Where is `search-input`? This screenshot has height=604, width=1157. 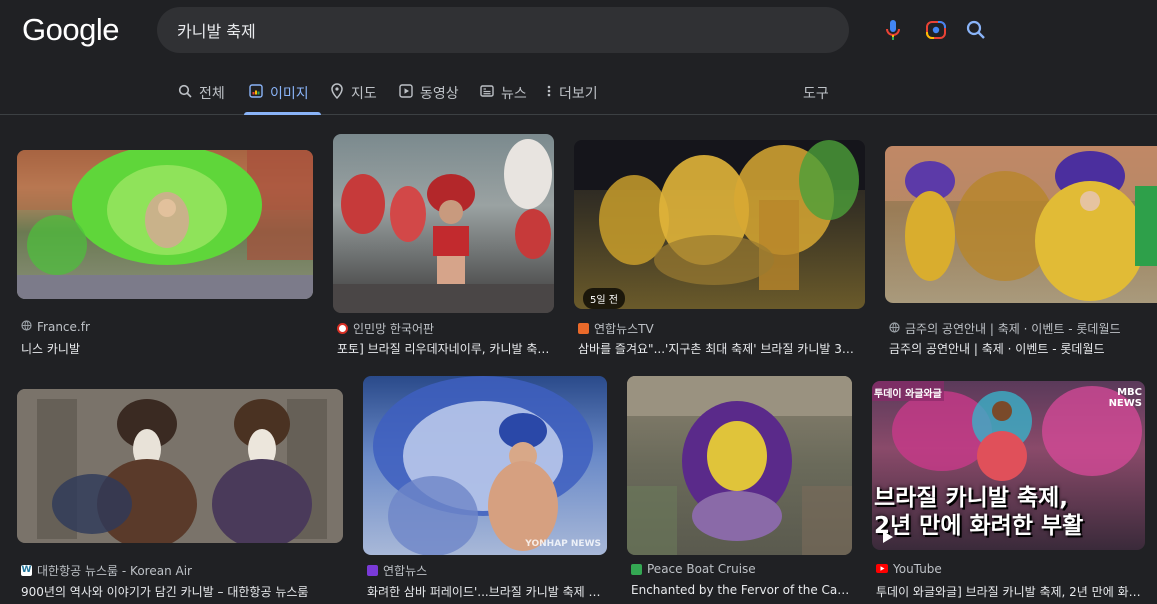
search-input is located at coordinates (437, 30).